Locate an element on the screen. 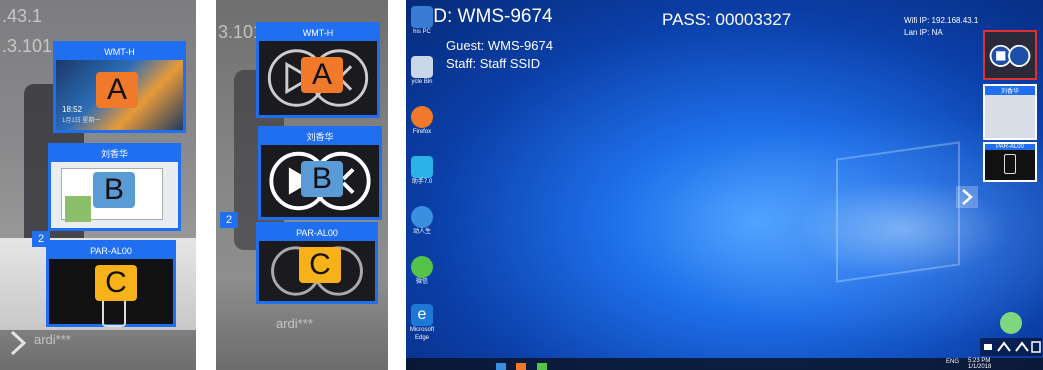 The width and height of the screenshot is (1043, 370). wechat-icon is located at coordinates (422, 267).